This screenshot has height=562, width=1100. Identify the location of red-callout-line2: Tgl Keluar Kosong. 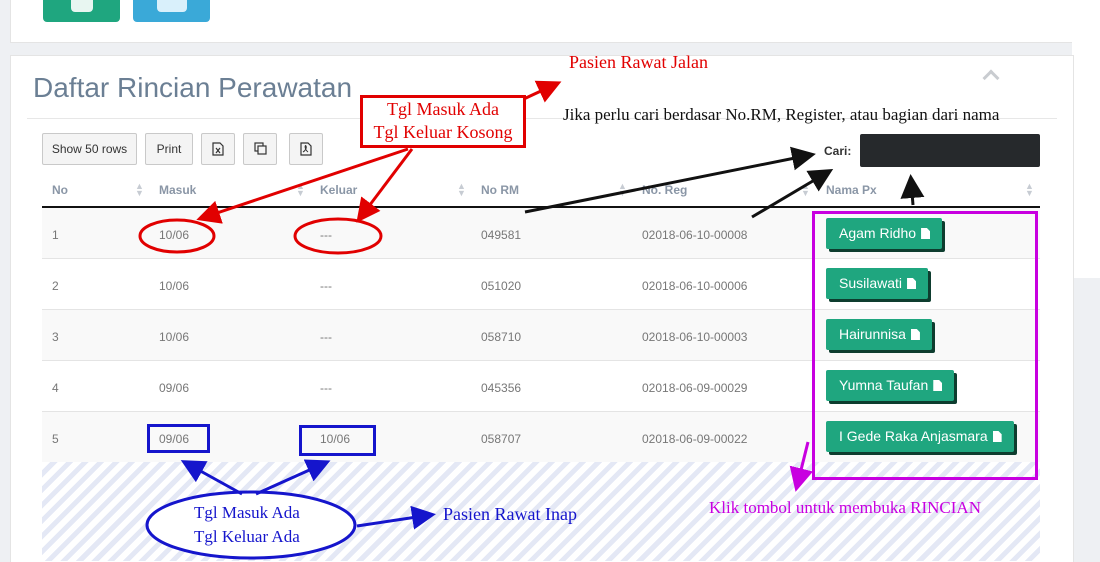
(443, 132).